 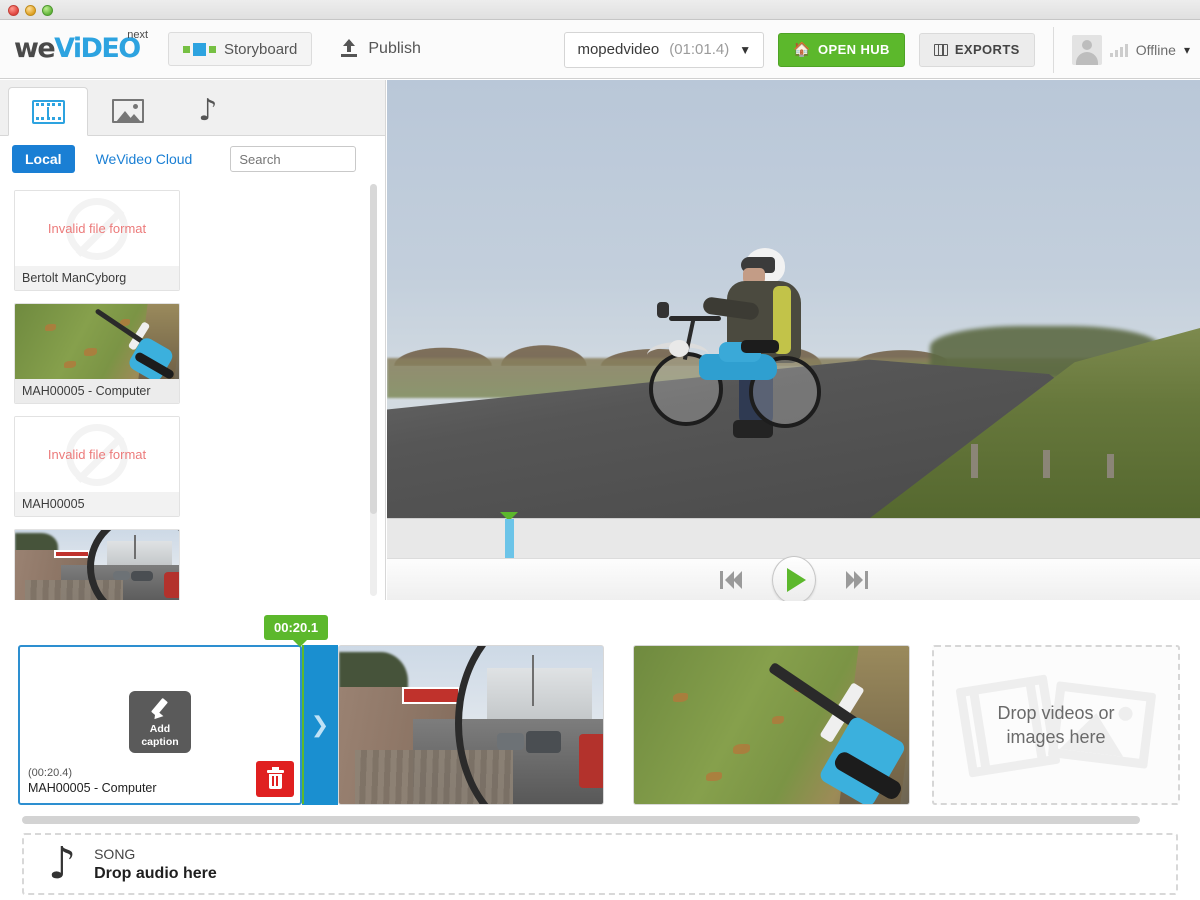 What do you see at coordinates (13, 10) in the screenshot?
I see `close-window-button` at bounding box center [13, 10].